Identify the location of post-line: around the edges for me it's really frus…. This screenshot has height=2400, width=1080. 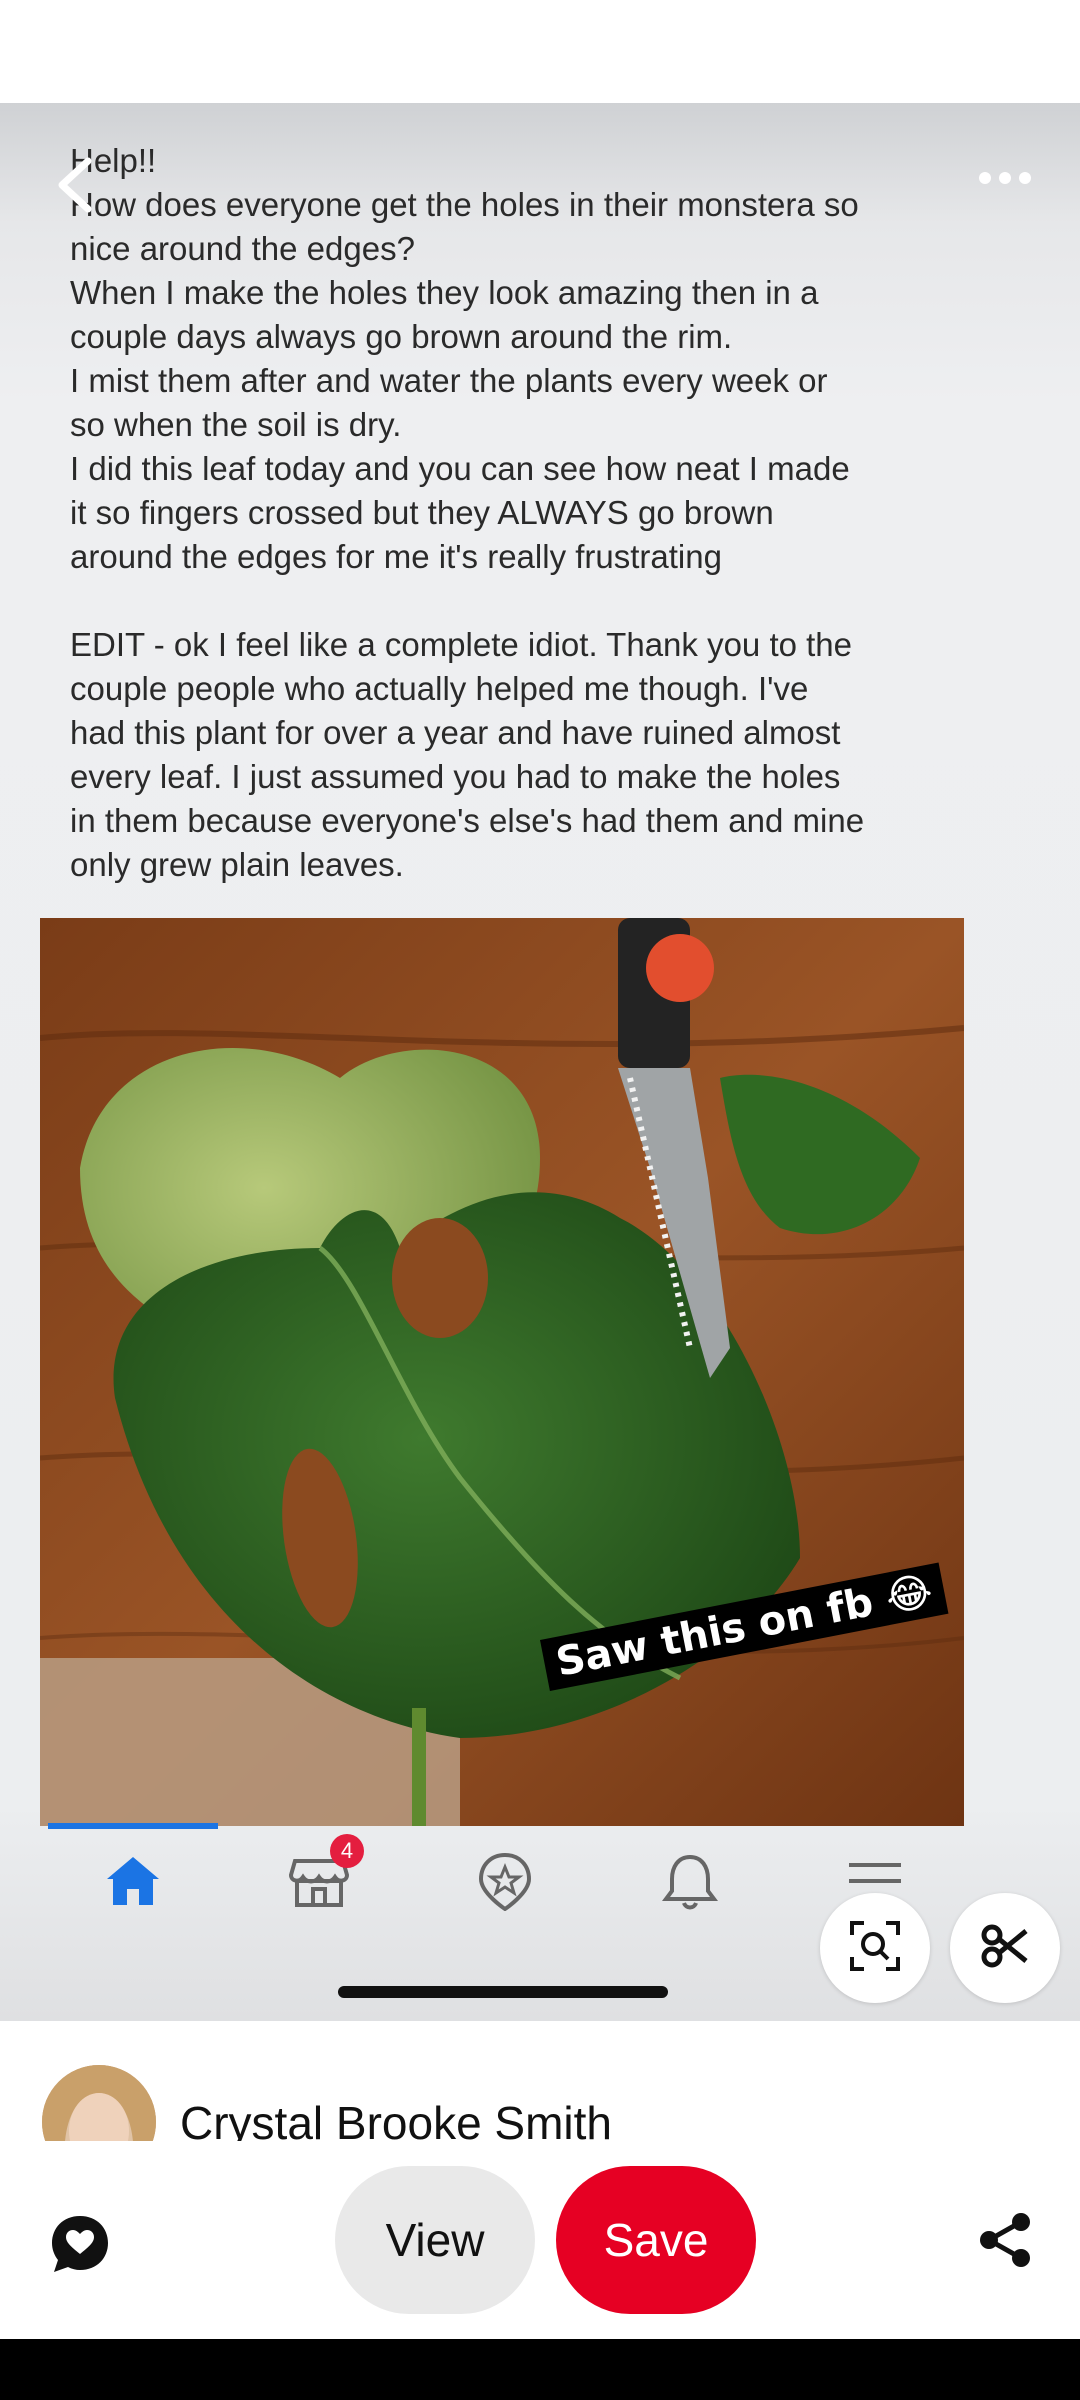
(396, 556).